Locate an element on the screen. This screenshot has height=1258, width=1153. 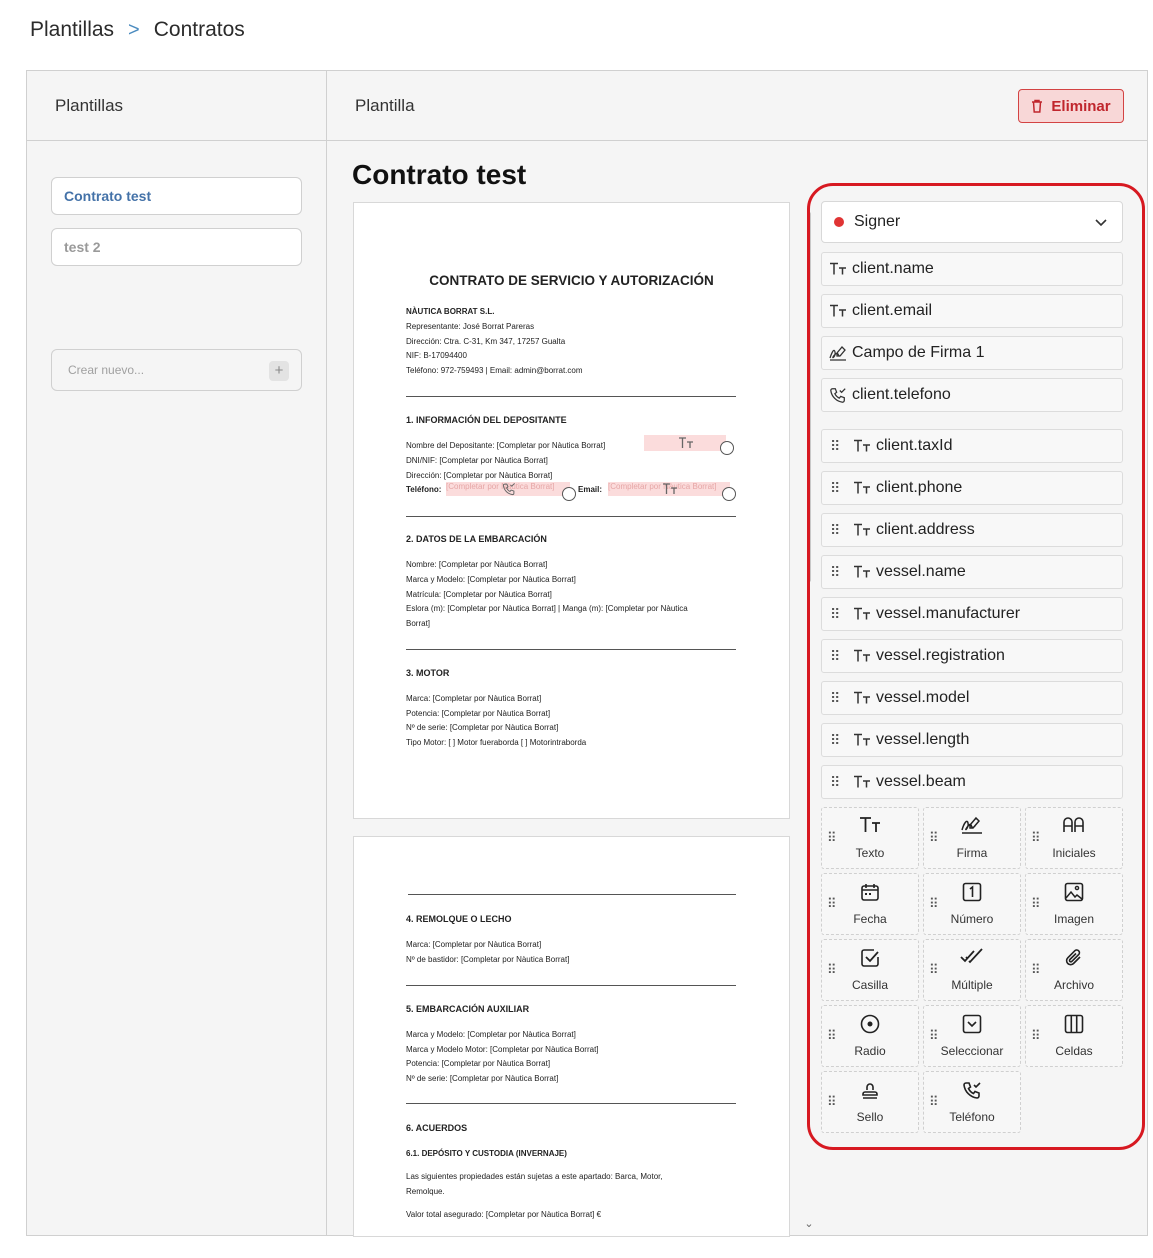
field-type-label: Fecha is located at coordinates (870, 919).